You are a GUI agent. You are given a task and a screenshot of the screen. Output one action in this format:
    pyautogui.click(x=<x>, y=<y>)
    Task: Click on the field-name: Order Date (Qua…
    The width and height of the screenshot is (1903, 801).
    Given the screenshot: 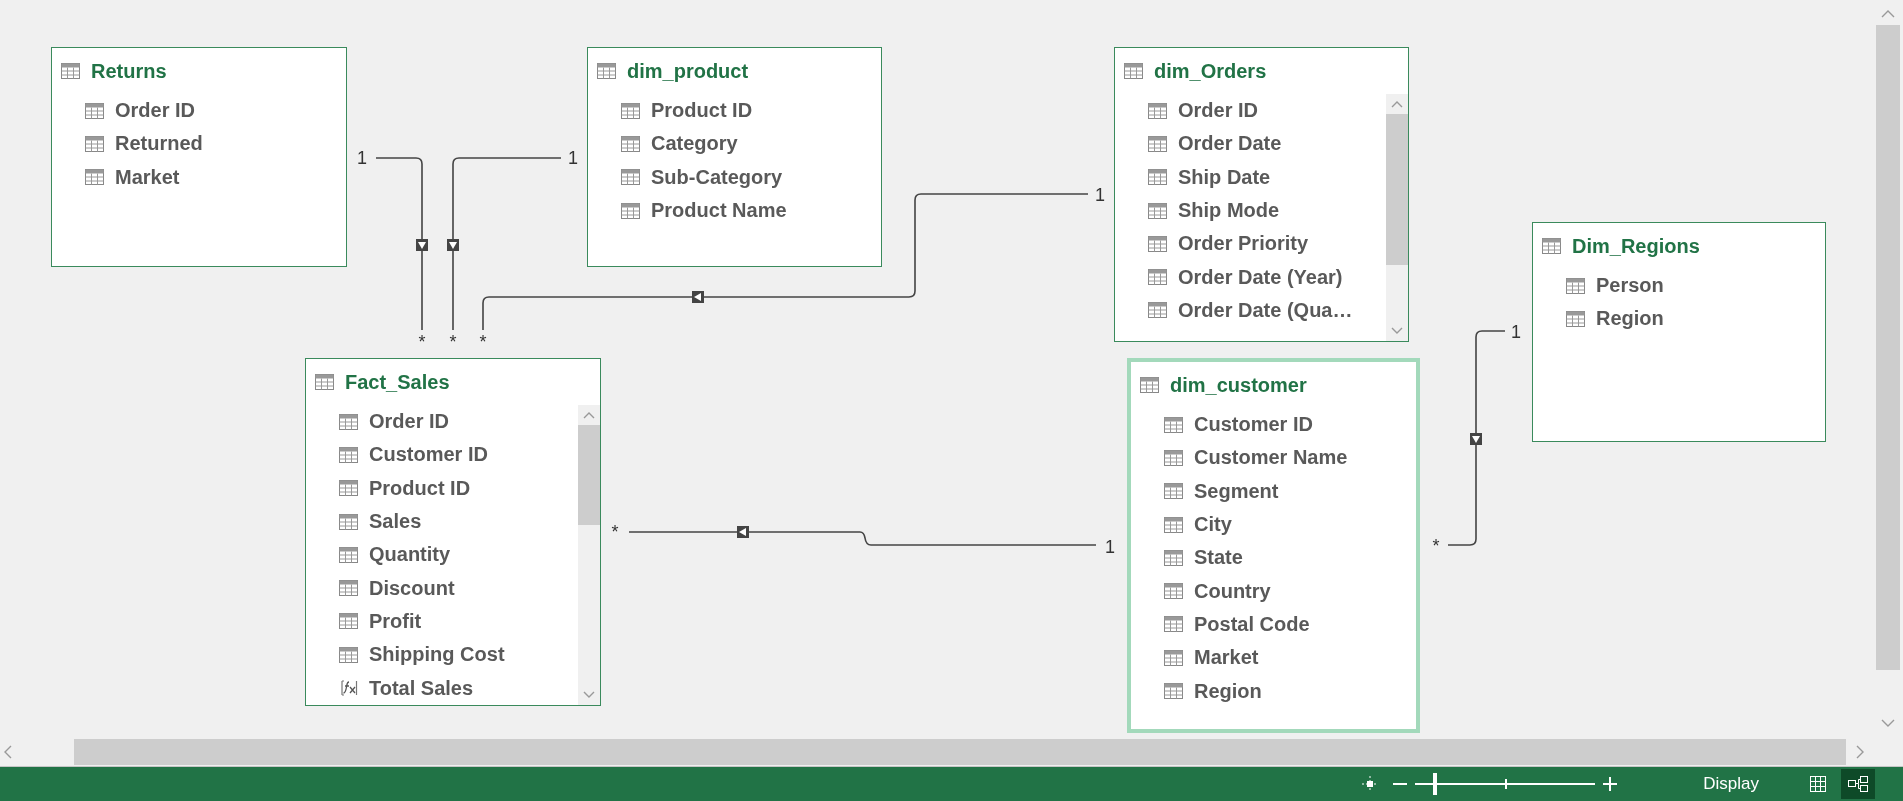 What is the action you would take?
    pyautogui.click(x=1265, y=310)
    